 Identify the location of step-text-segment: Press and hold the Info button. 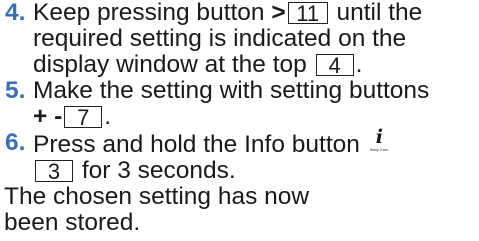
(196, 144).